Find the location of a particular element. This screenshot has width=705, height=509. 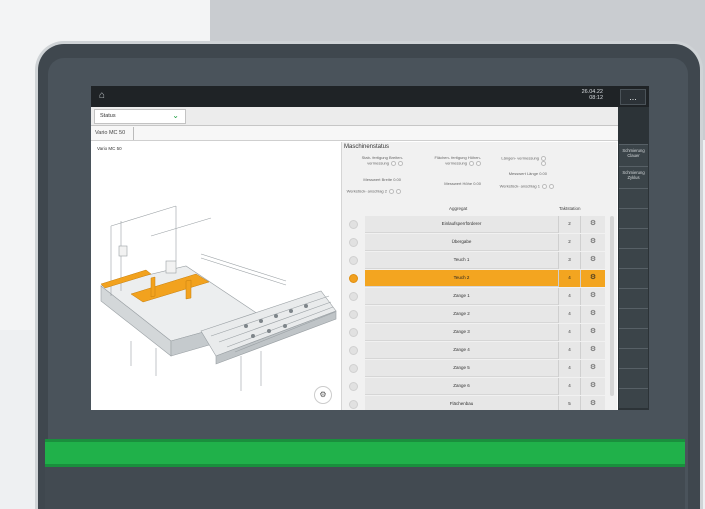

table-header: Aggregat Taktstation is located at coordinates (478, 210).